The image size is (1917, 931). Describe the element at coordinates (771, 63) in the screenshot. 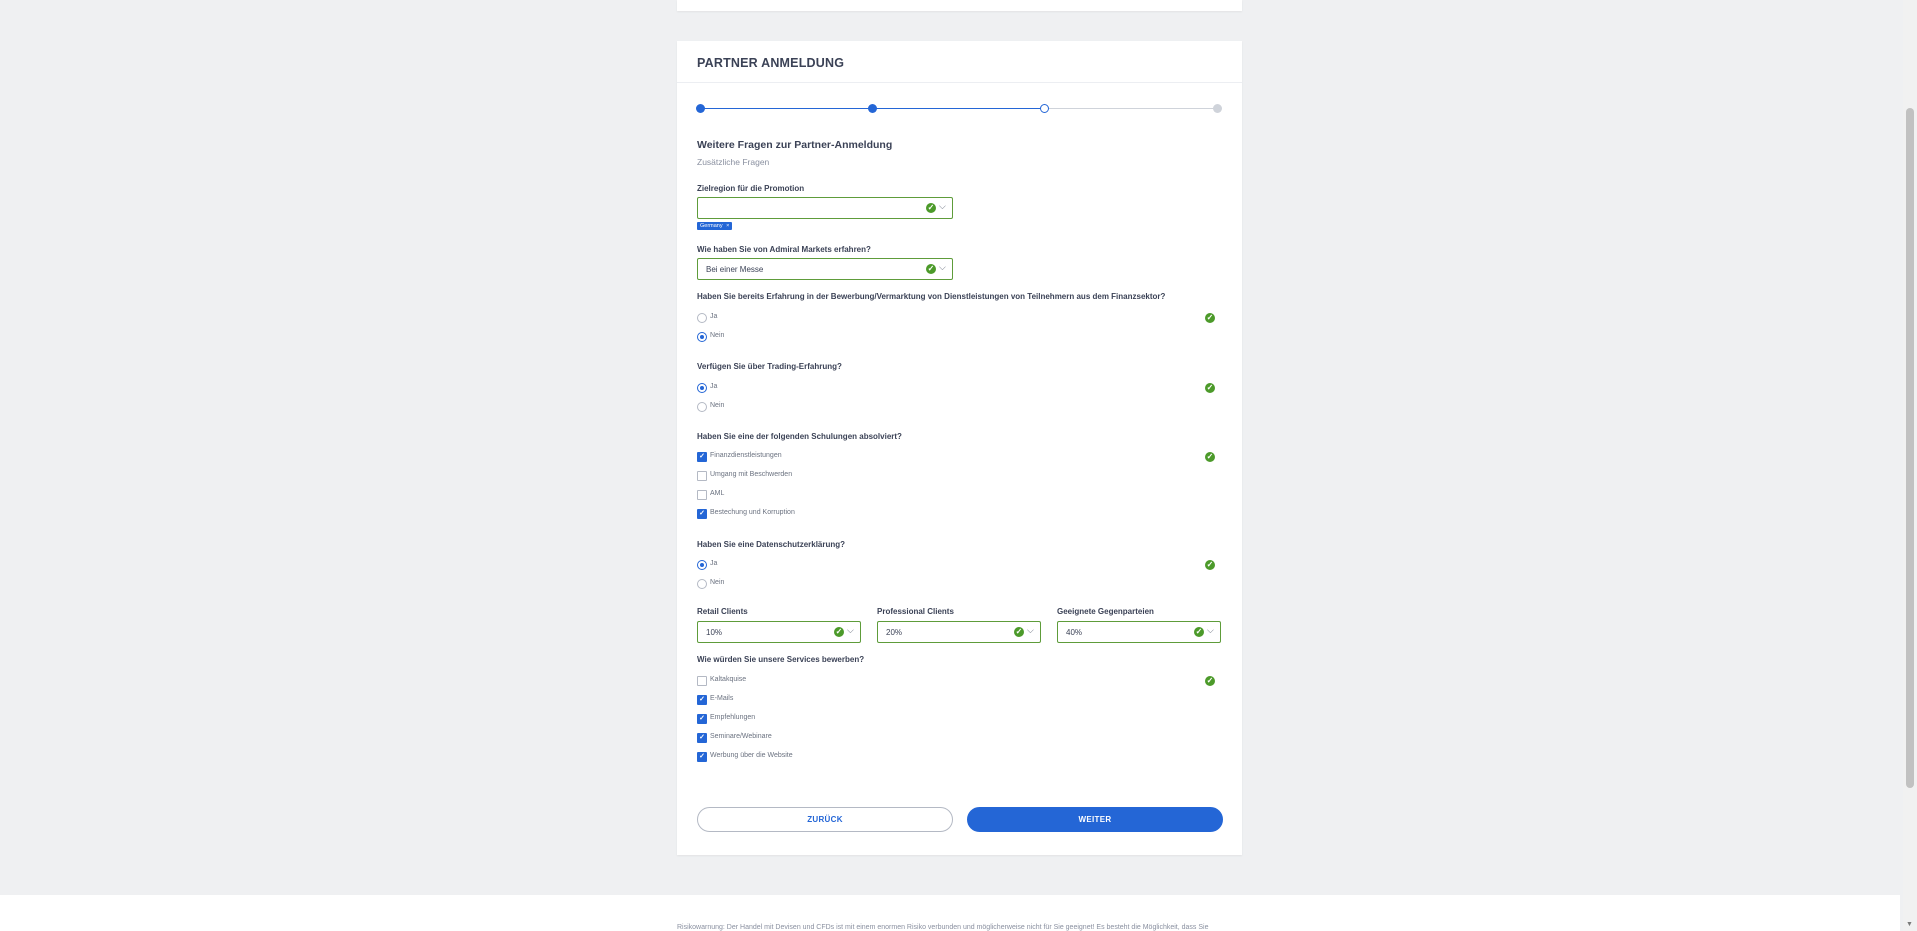

I see `page-title: PARTNER ANMELDUNG` at that location.